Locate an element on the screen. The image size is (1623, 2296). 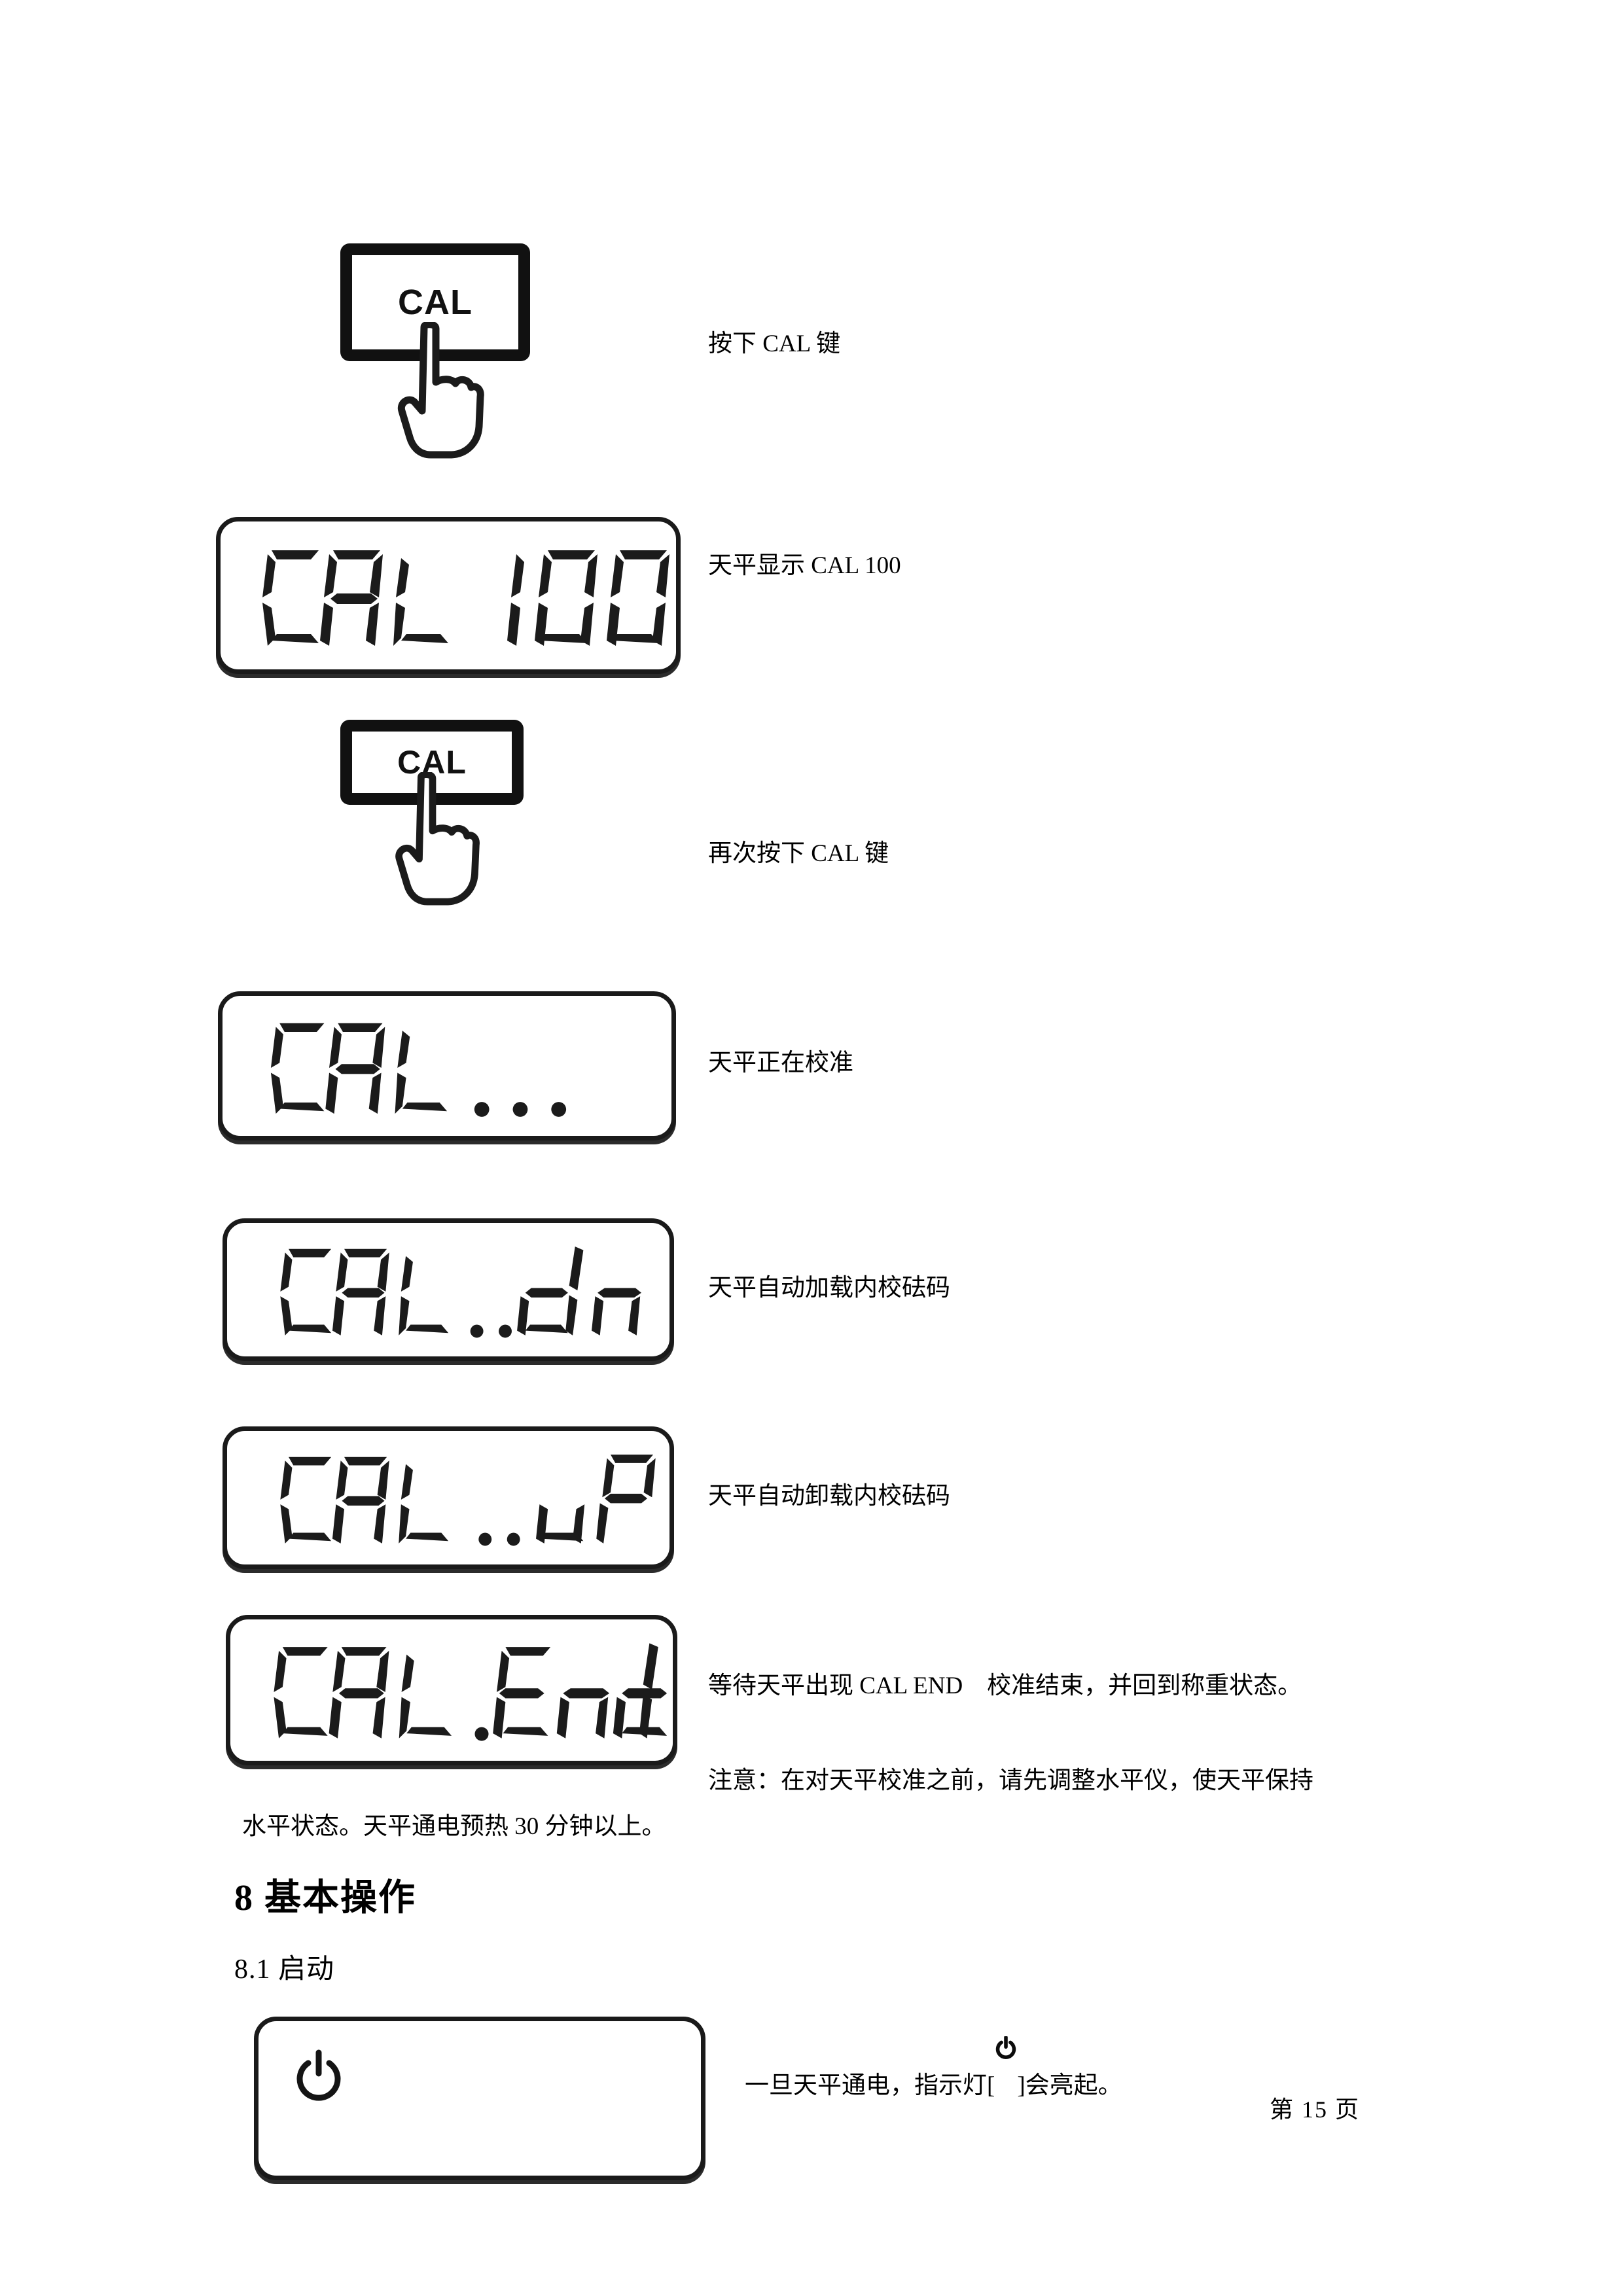
seven-segment-cal-up is located at coordinates (468, 1500).